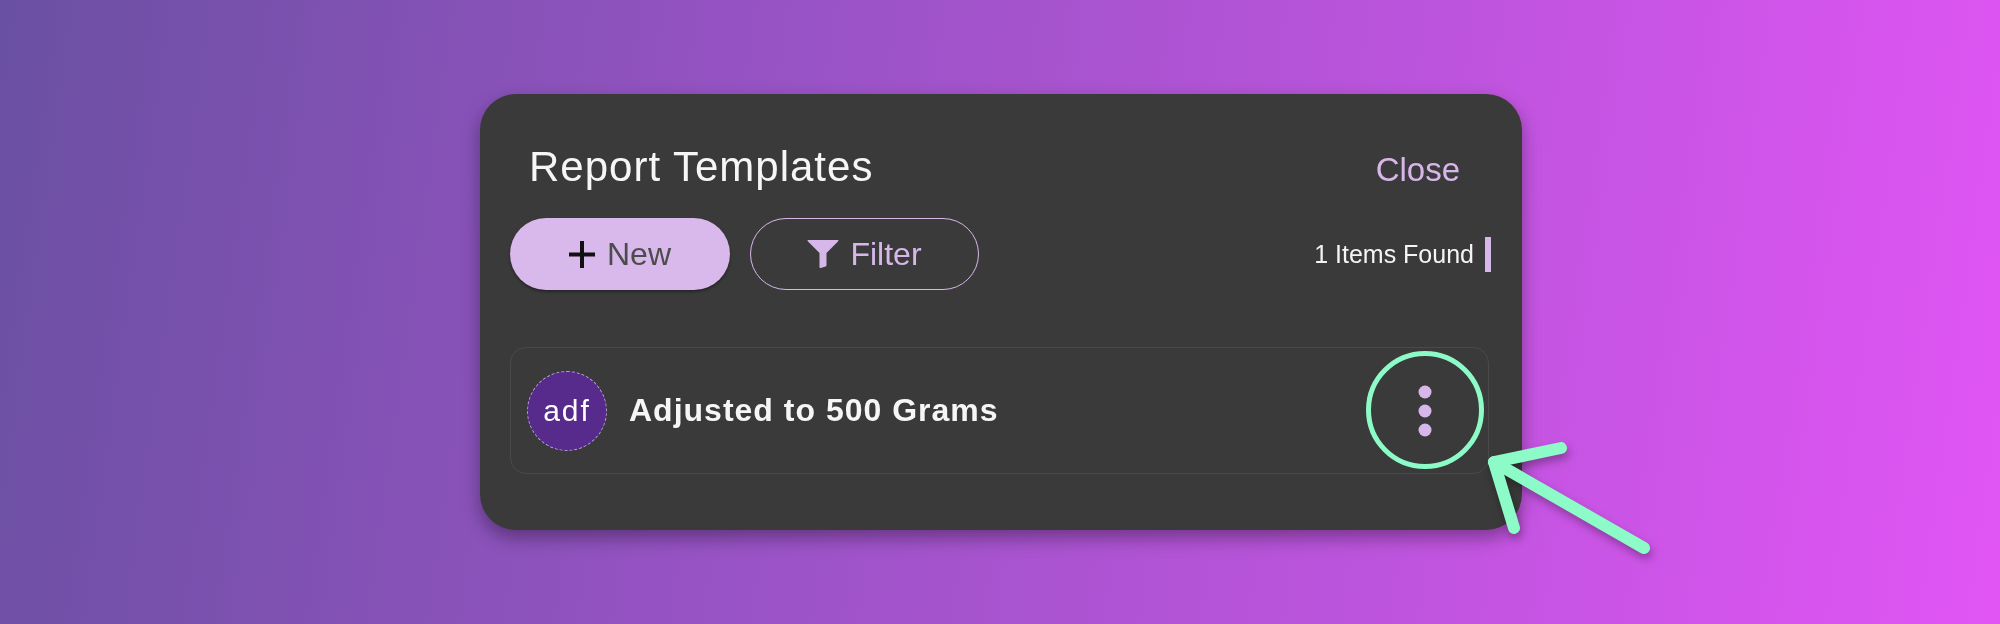 The height and width of the screenshot is (624, 2000). I want to click on logo: adf, so click(567, 410).